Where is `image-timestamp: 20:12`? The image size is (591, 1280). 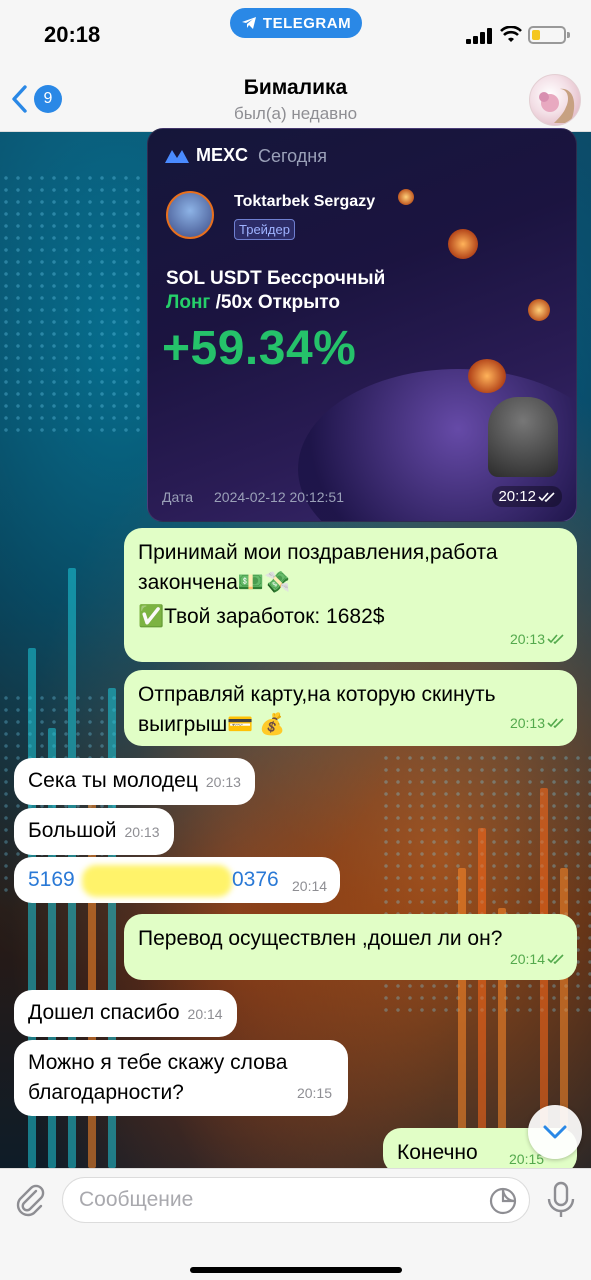
image-timestamp: 20:12 is located at coordinates (527, 496).